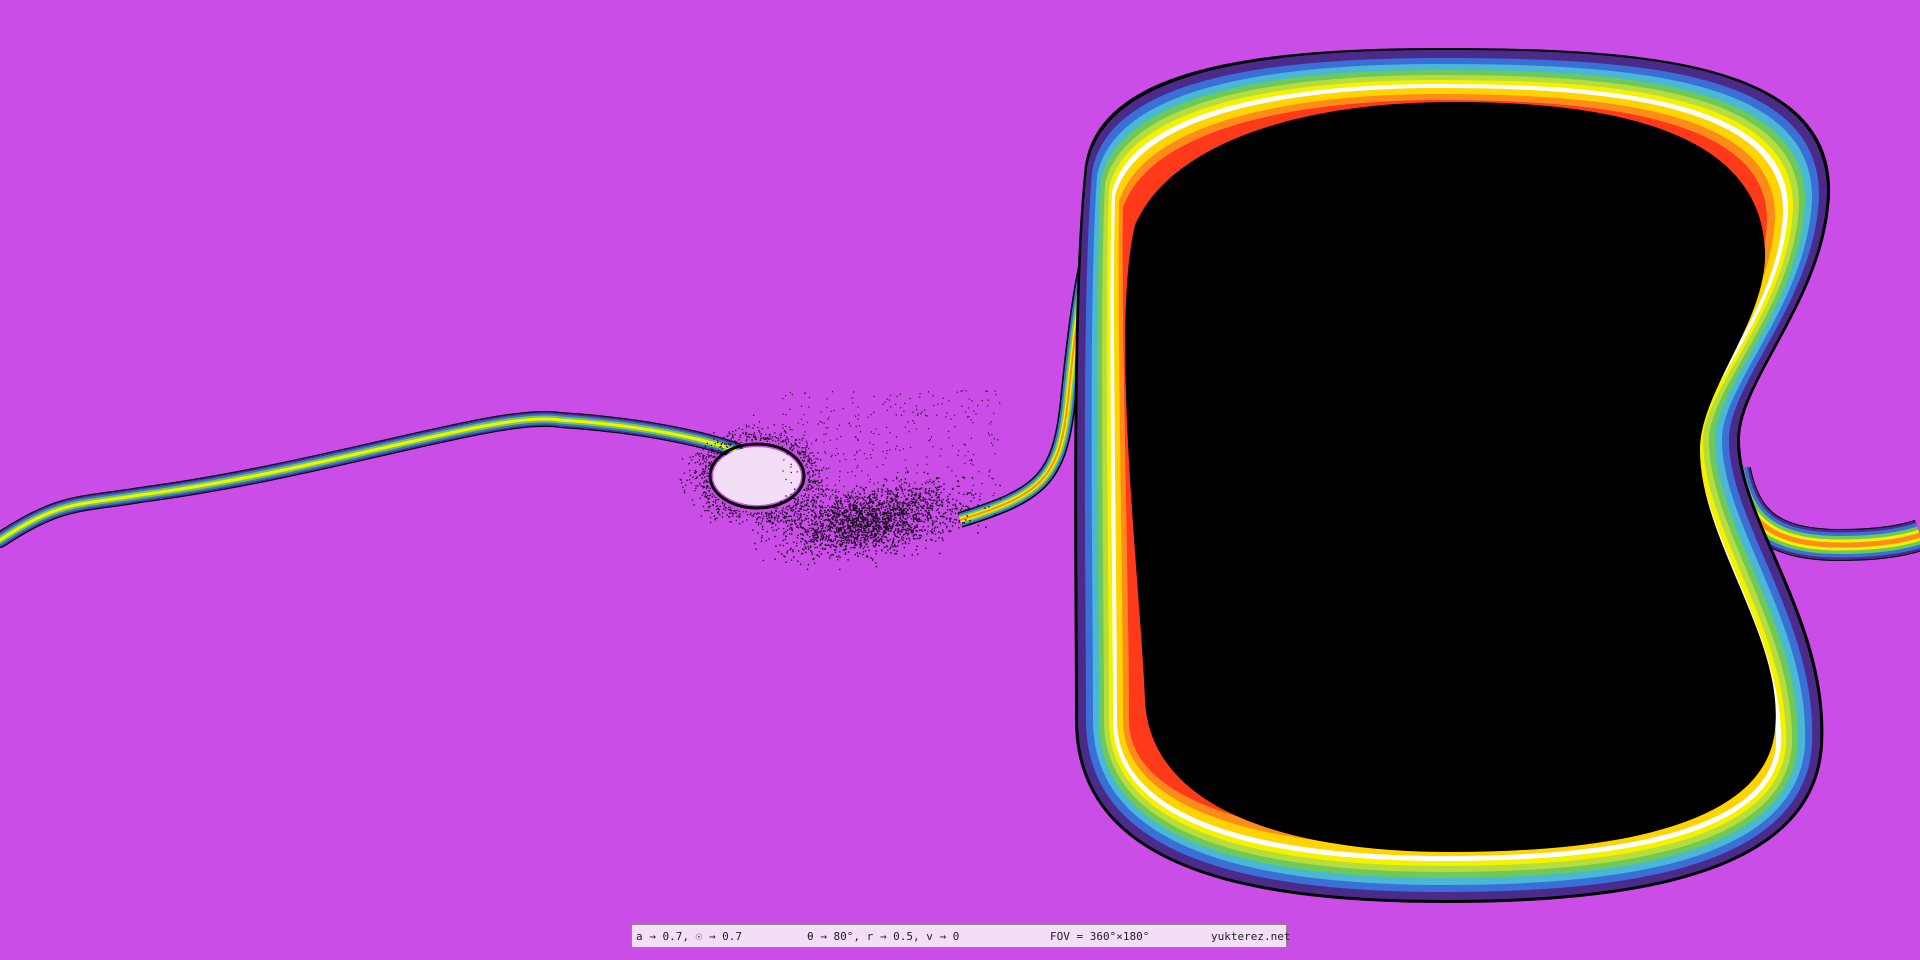 This screenshot has height=960, width=1920. I want to click on spin-parameters-label: a → 0.7, ☉ → 0.7, so click(689, 936).